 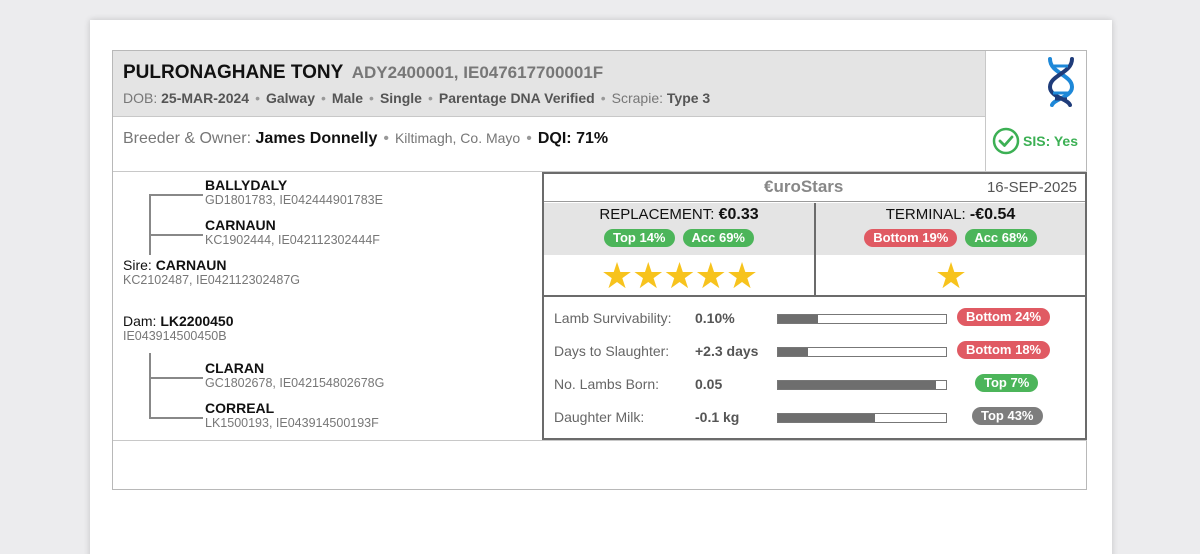 I want to click on sis-label: SIS: Yes, so click(x=1051, y=141).